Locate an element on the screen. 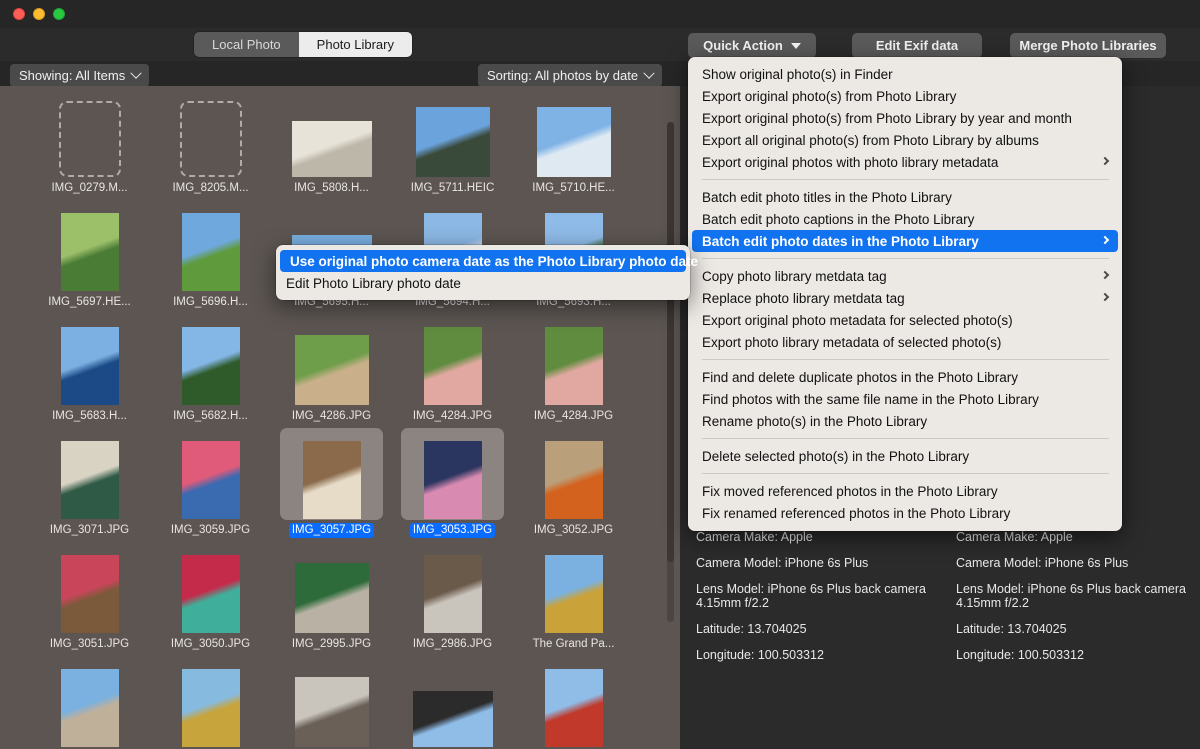  quick-action-button-label: Quick Action is located at coordinates (743, 45).